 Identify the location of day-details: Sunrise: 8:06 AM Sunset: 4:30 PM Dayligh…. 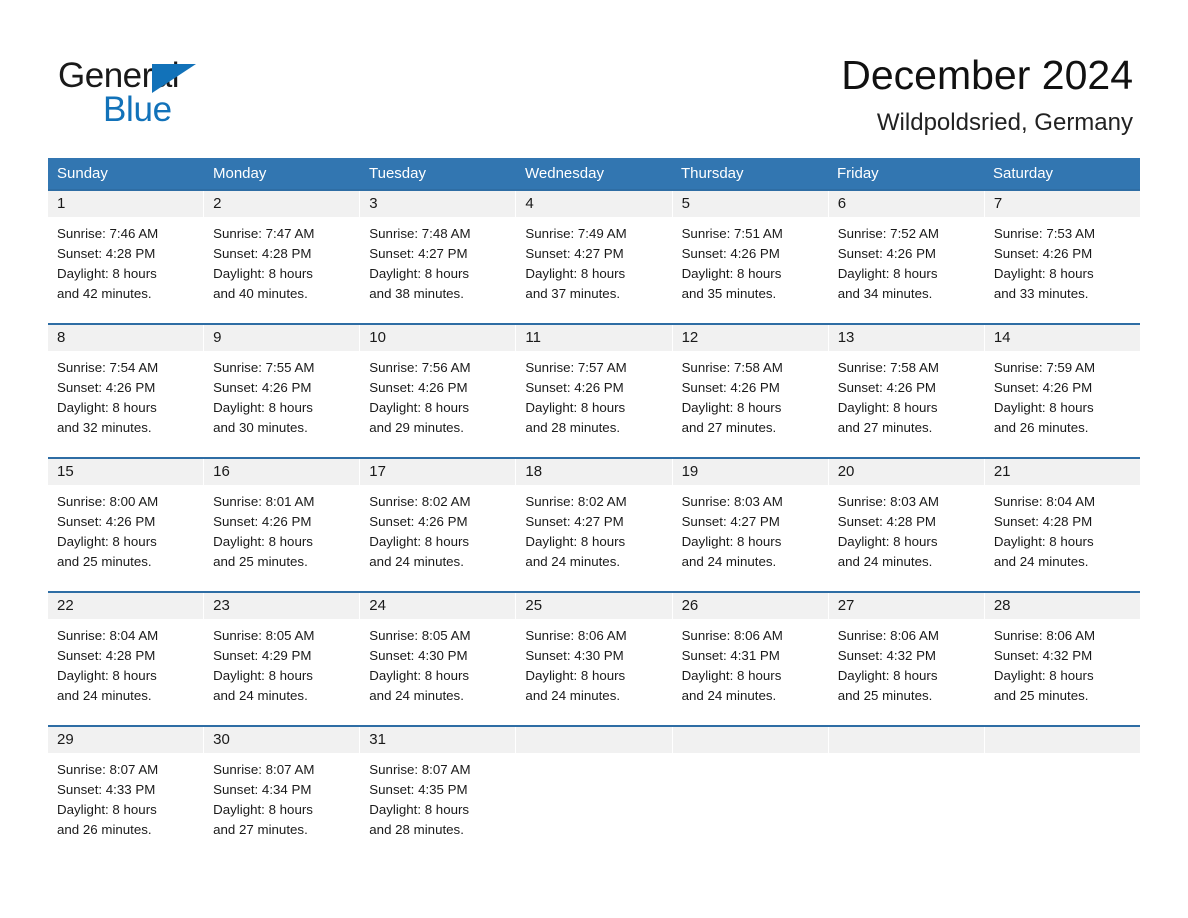
(593, 662).